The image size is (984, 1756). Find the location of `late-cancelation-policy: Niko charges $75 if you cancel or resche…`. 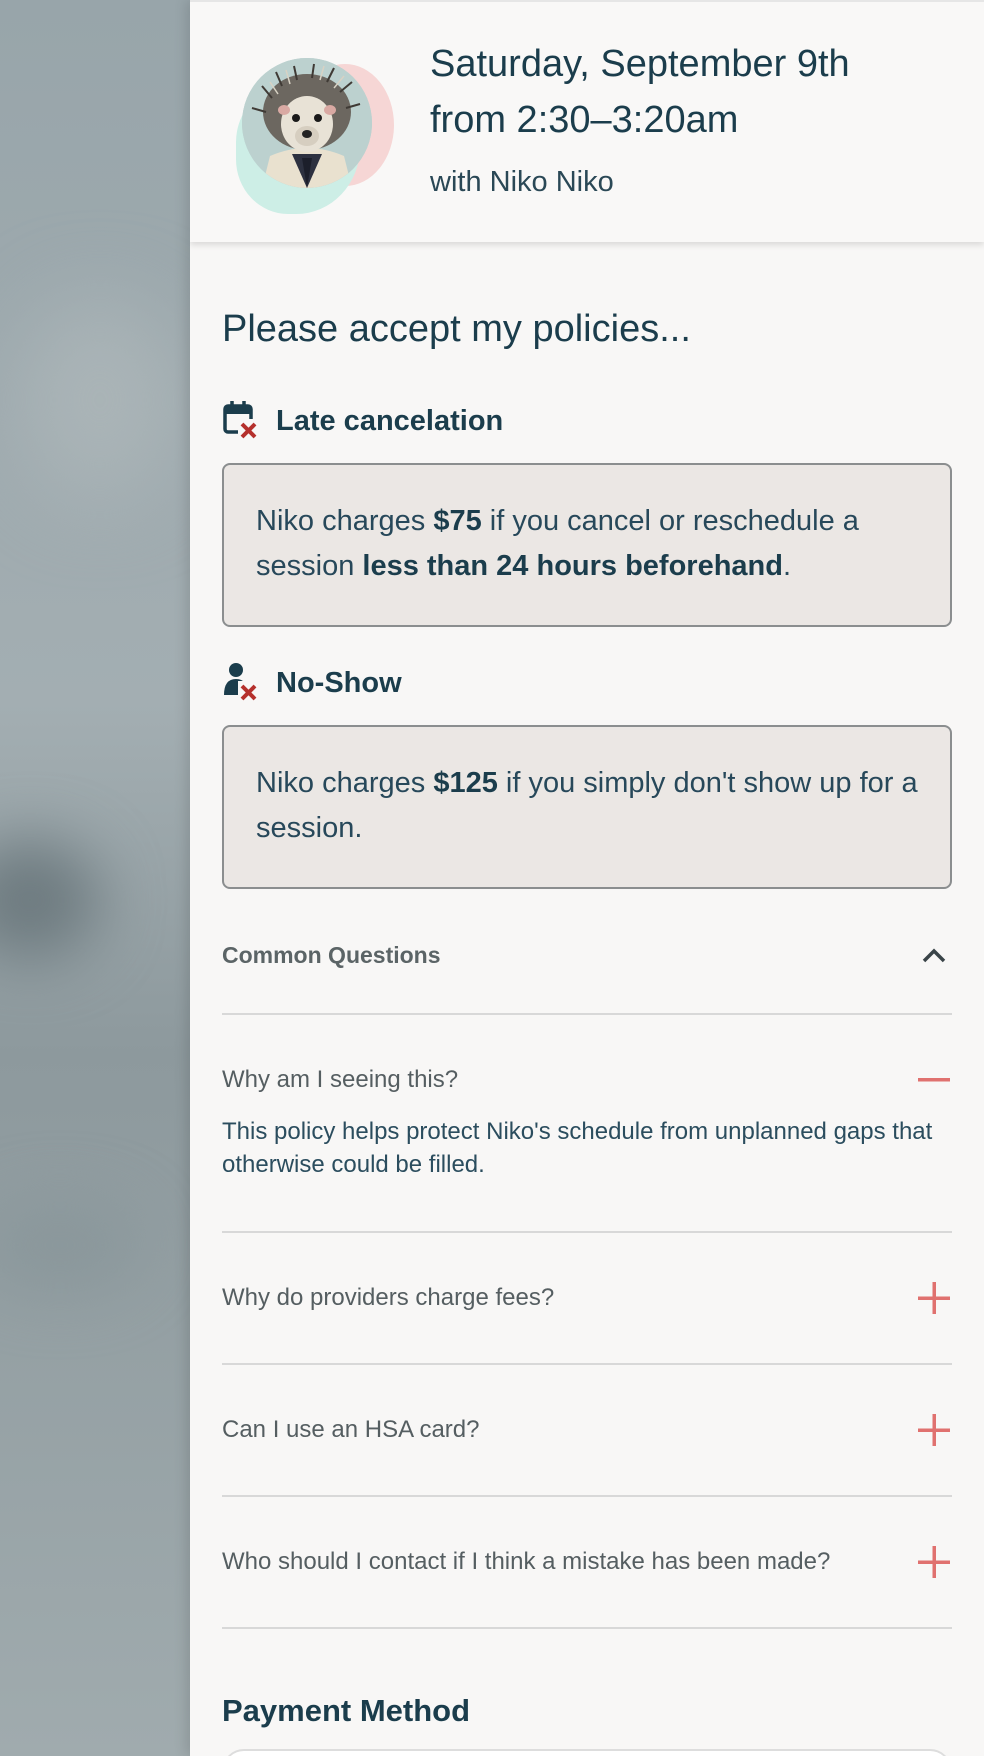

late-cancelation-policy: Niko charges $75 if you cancel or resche… is located at coordinates (587, 545).